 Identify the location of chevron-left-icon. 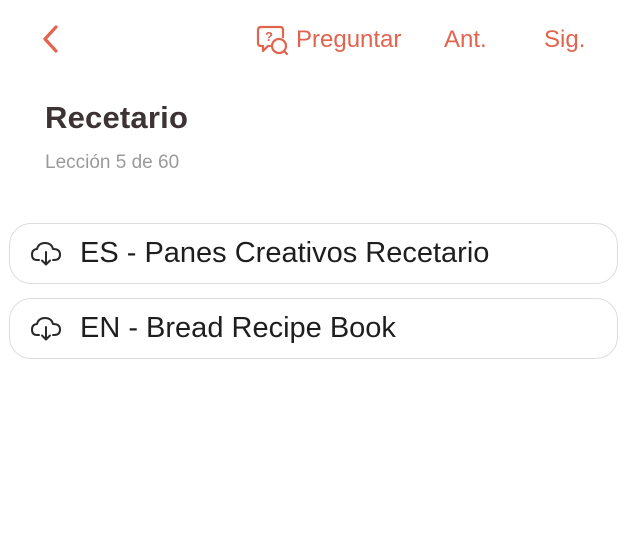
(50, 39).